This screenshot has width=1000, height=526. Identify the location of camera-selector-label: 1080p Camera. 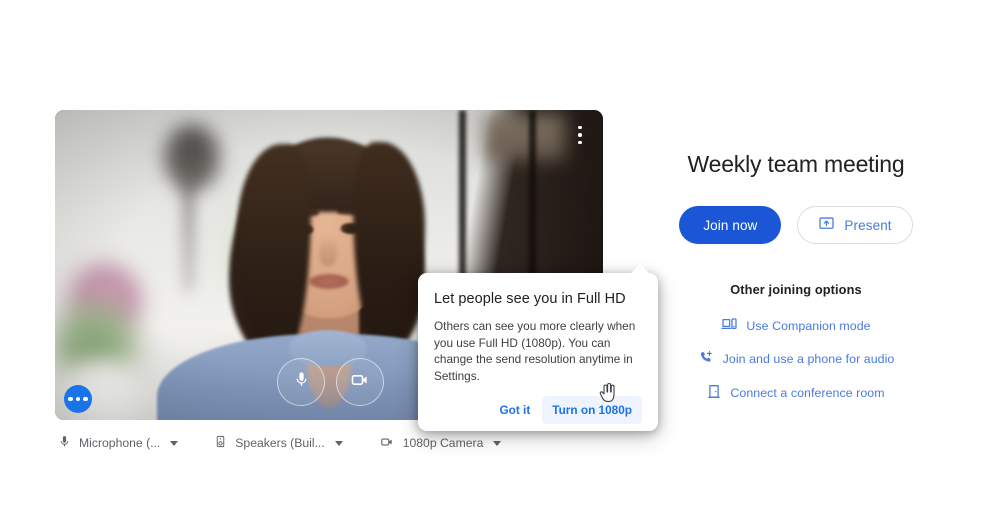
(443, 443).